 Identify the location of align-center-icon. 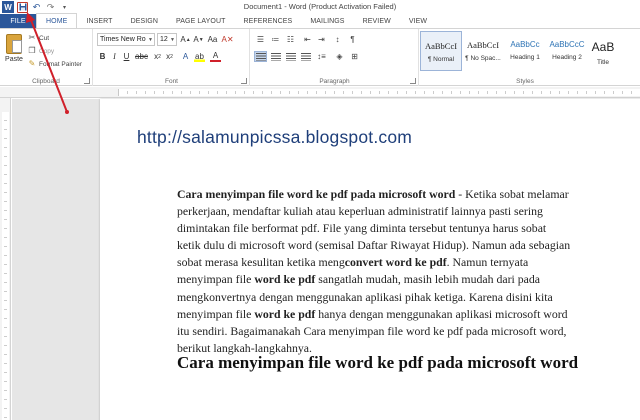
(275, 56).